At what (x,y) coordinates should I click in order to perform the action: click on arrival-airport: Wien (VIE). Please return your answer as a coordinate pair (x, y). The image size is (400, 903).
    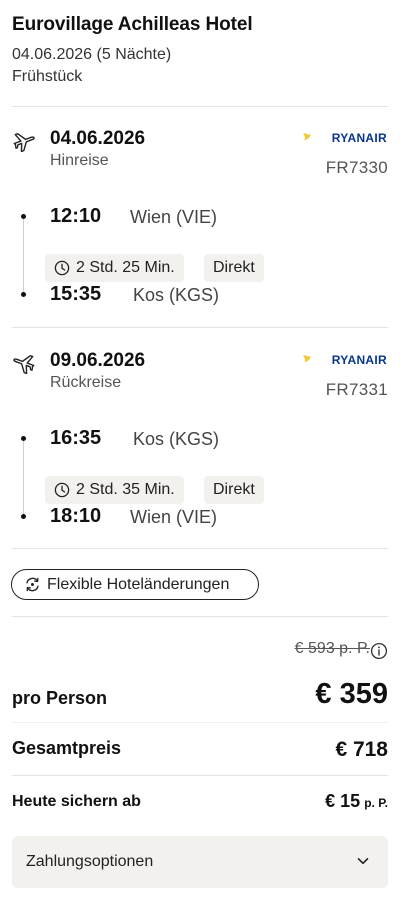
    Looking at the image, I should click on (174, 517).